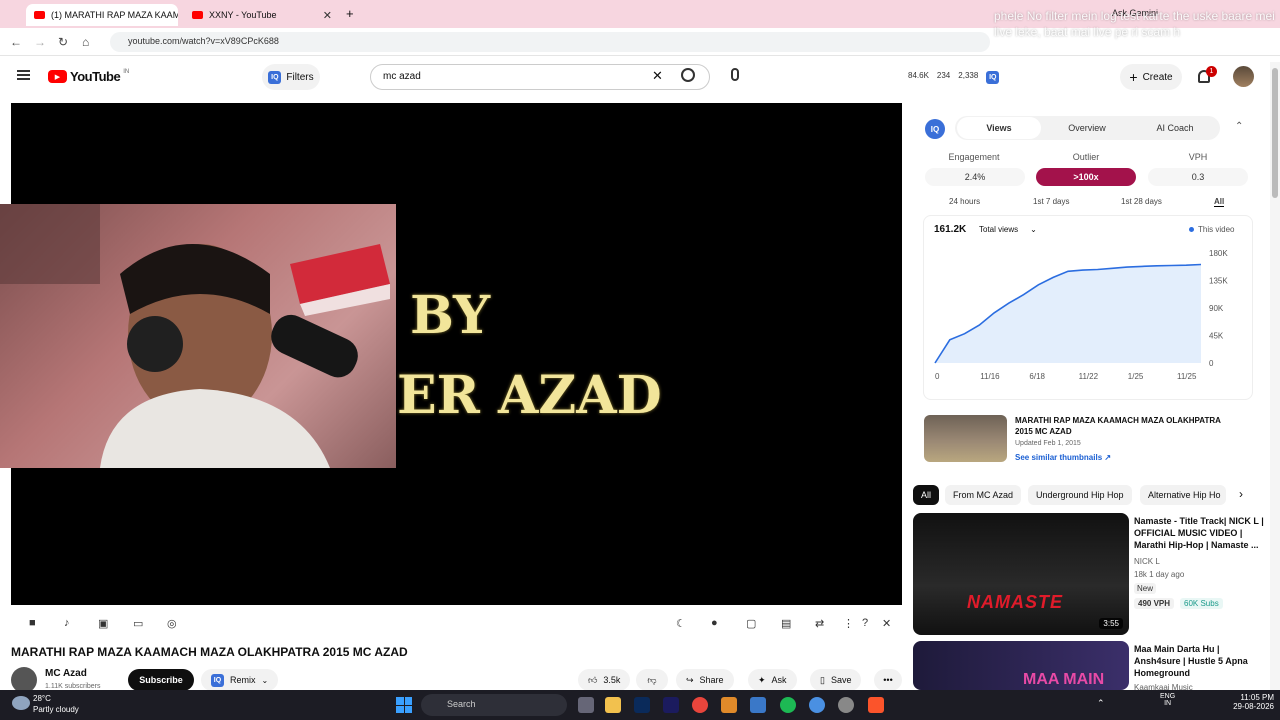 This screenshot has height=720, width=1280. What do you see at coordinates (822, 679) in the screenshot?
I see `bookmark-icon: ▯` at bounding box center [822, 679].